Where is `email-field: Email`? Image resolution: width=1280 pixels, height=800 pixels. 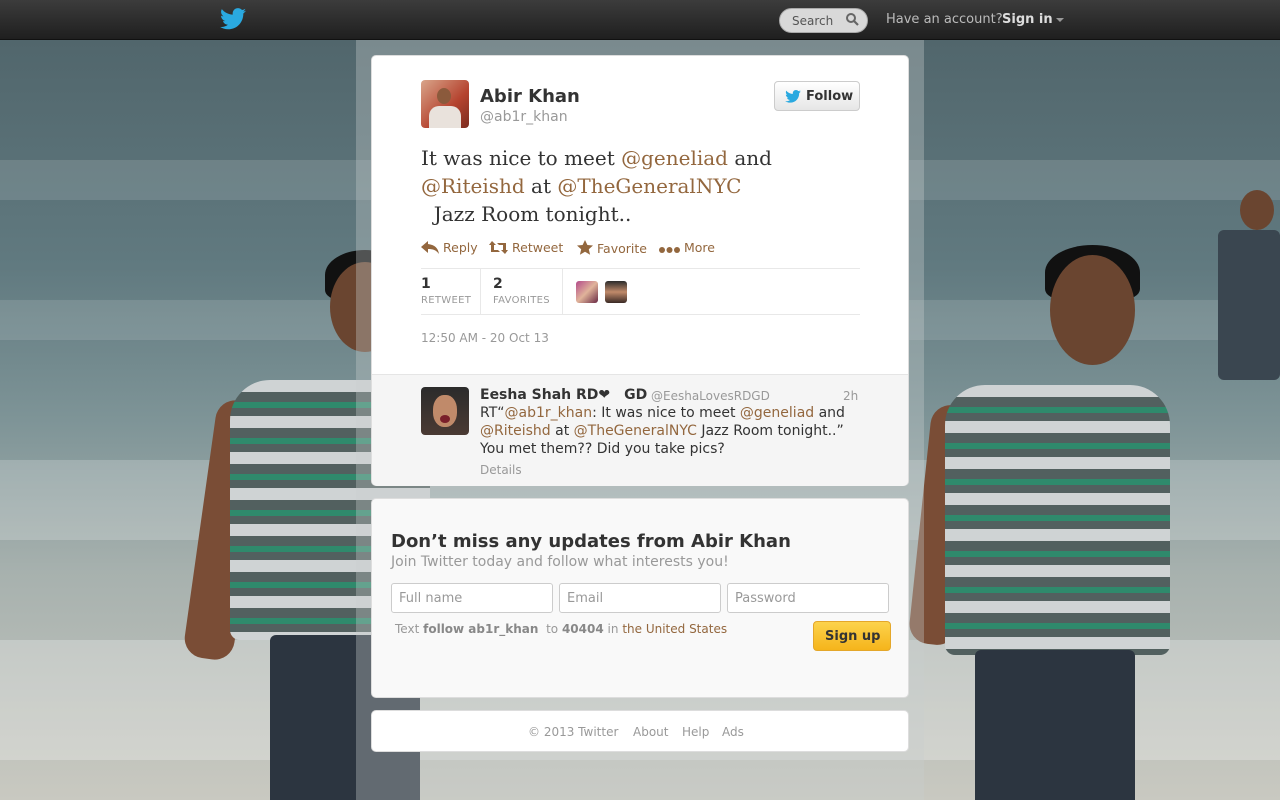
email-field: Email is located at coordinates (640, 598).